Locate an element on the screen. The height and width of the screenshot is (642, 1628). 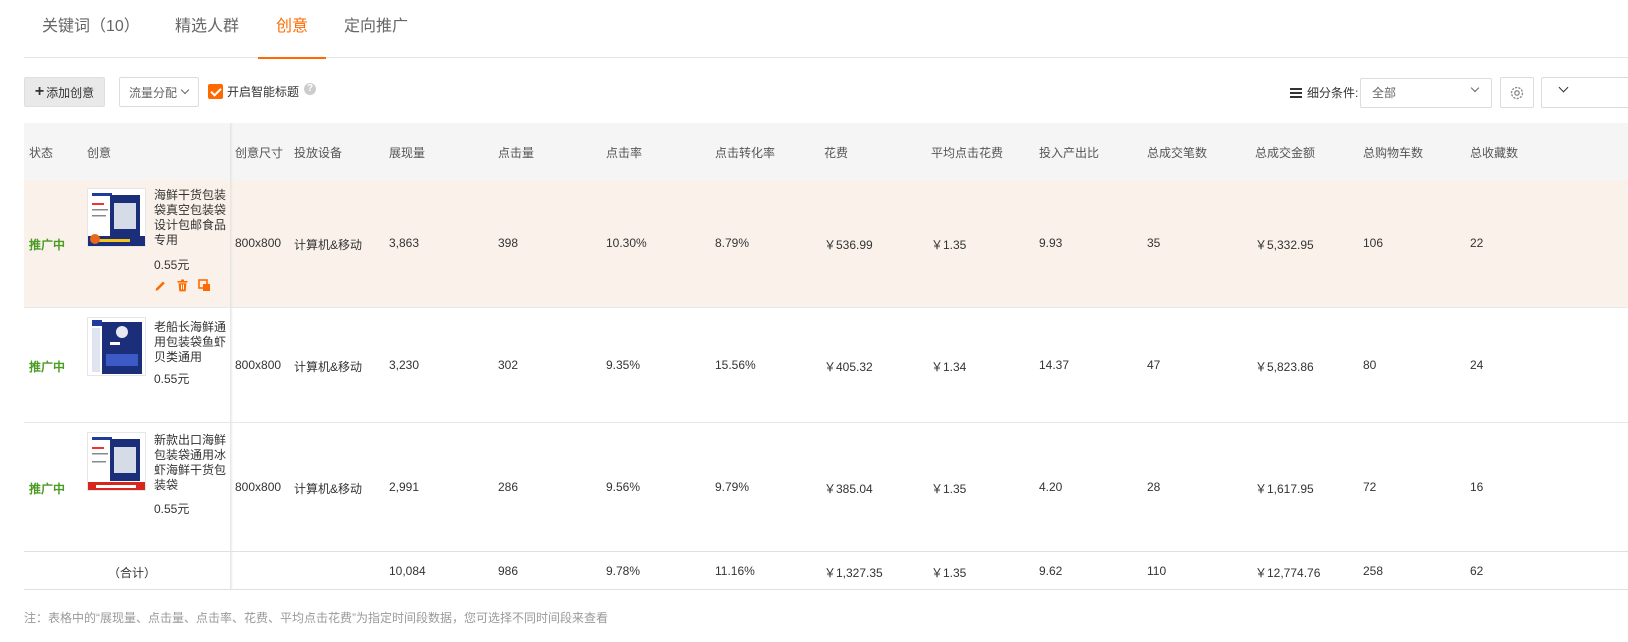
col-header: 点击转化率 is located at coordinates (745, 152).